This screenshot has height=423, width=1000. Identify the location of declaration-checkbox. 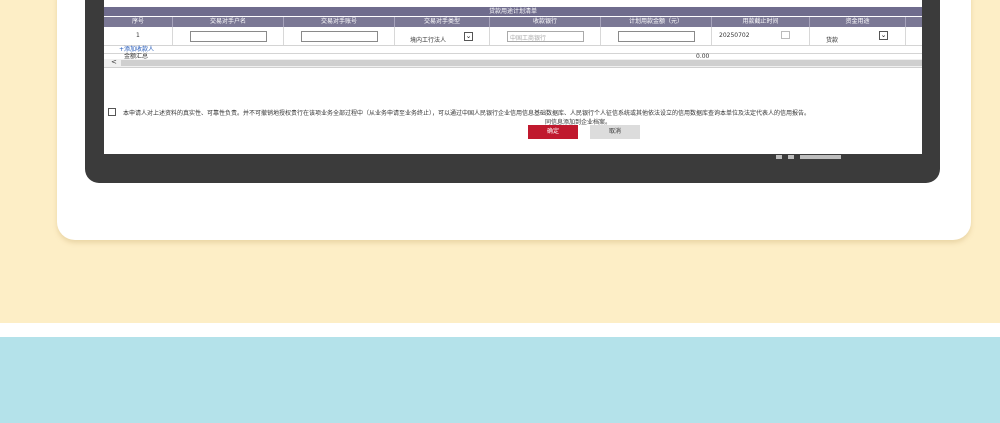
(112, 112).